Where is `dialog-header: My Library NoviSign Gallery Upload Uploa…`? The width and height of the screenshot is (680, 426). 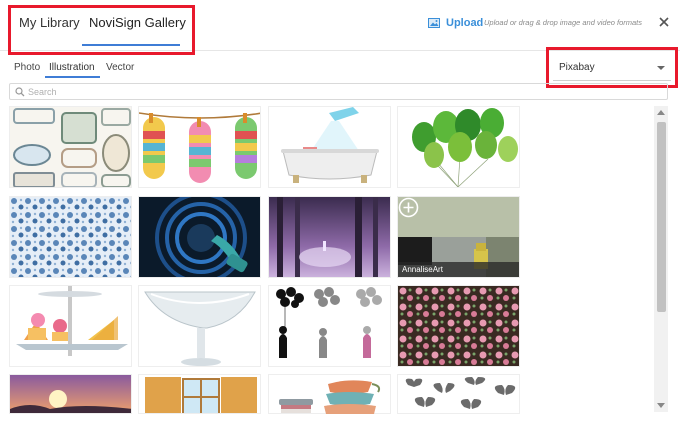 dialog-header: My Library NoviSign Gallery Upload Uploa… is located at coordinates (340, 25).